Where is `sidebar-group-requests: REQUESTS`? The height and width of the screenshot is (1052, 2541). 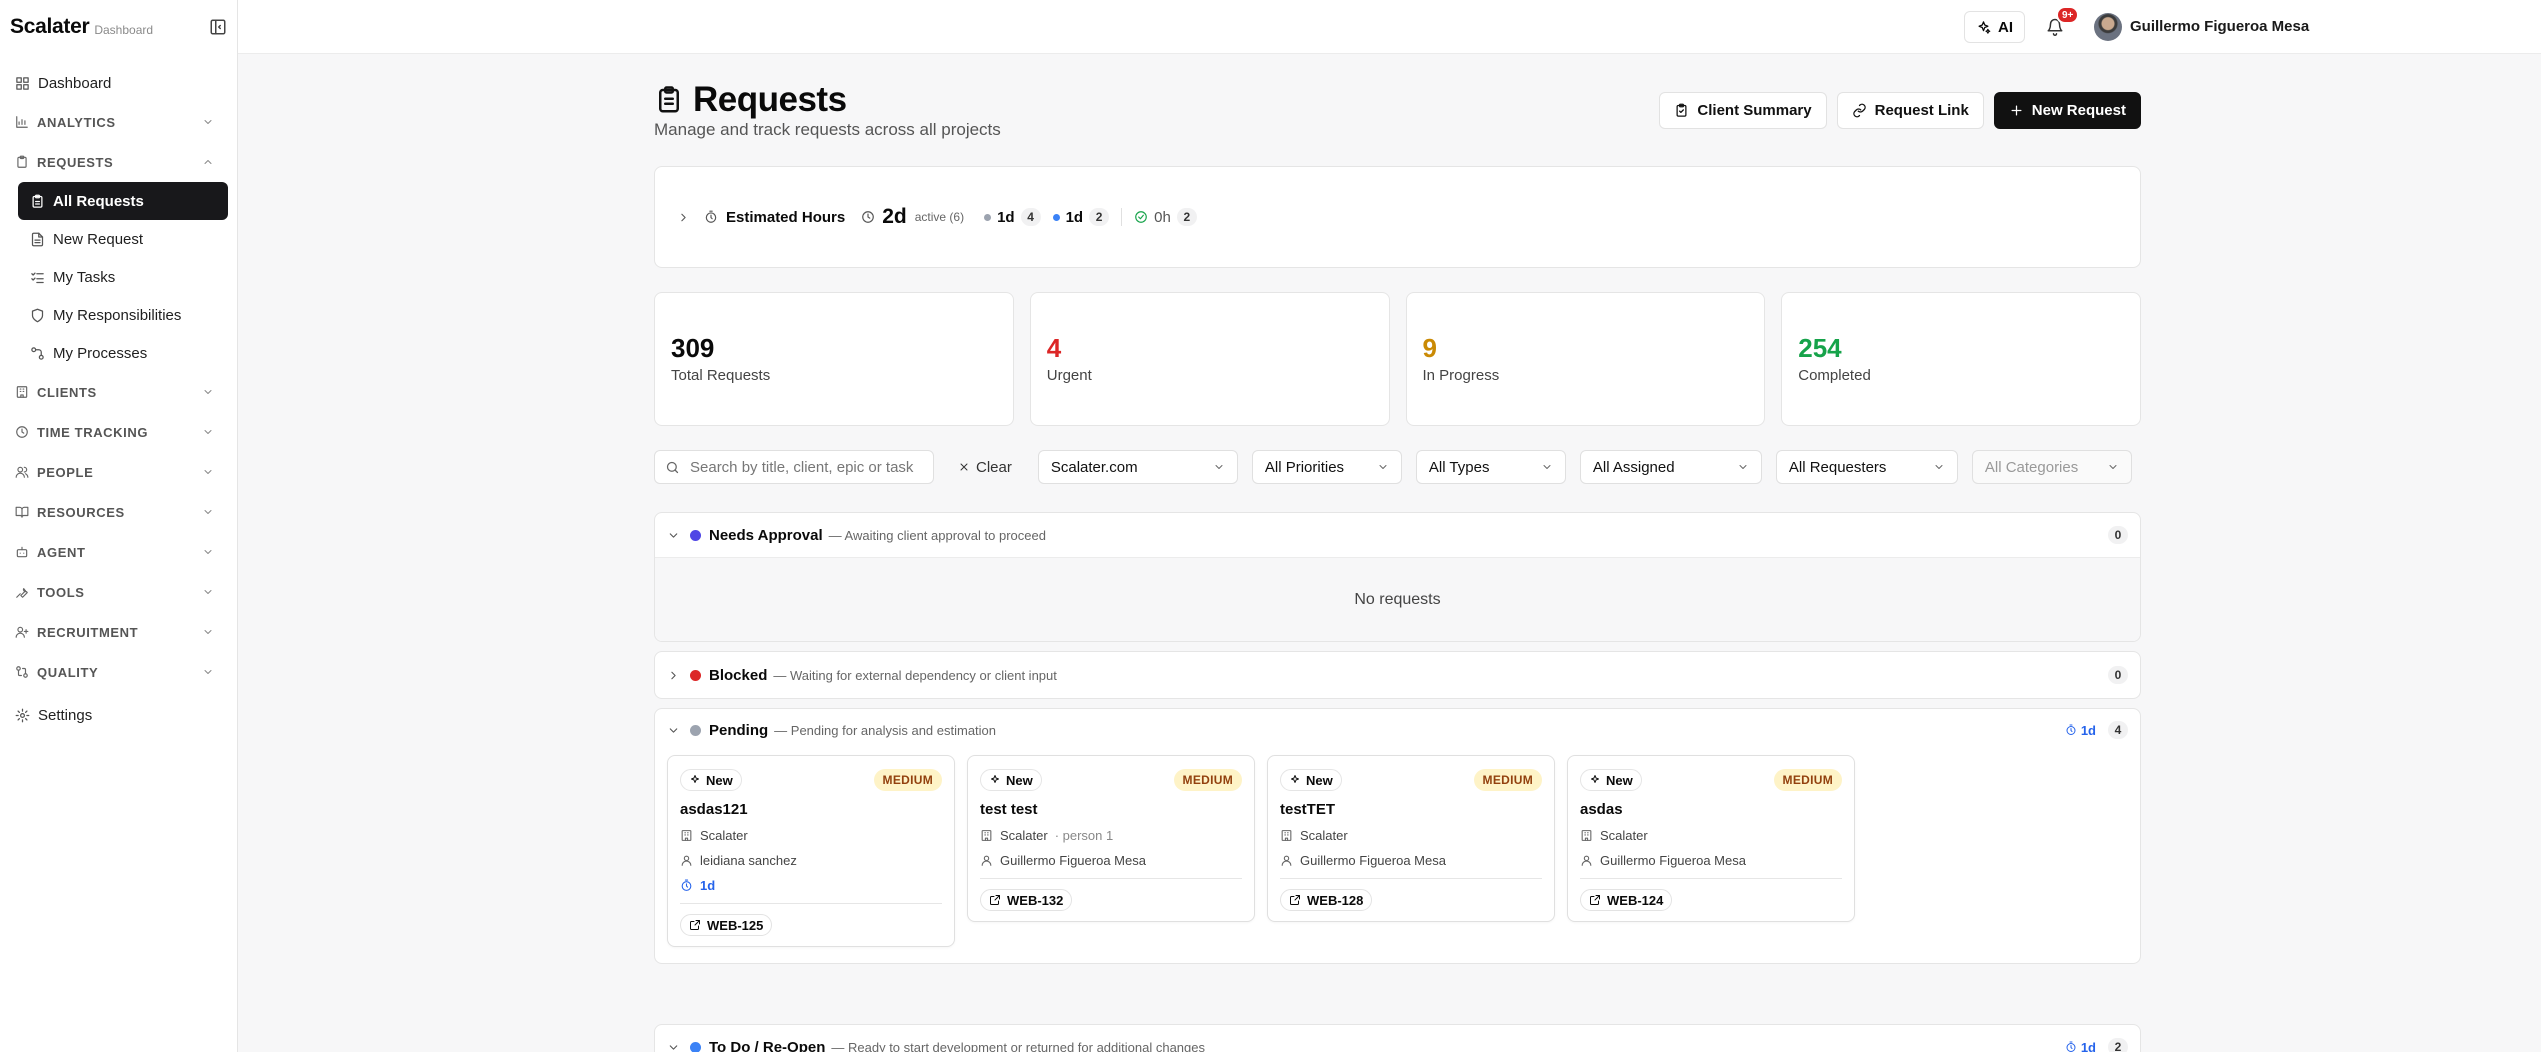
sidebar-group-requests: REQUESTS is located at coordinates (118, 162).